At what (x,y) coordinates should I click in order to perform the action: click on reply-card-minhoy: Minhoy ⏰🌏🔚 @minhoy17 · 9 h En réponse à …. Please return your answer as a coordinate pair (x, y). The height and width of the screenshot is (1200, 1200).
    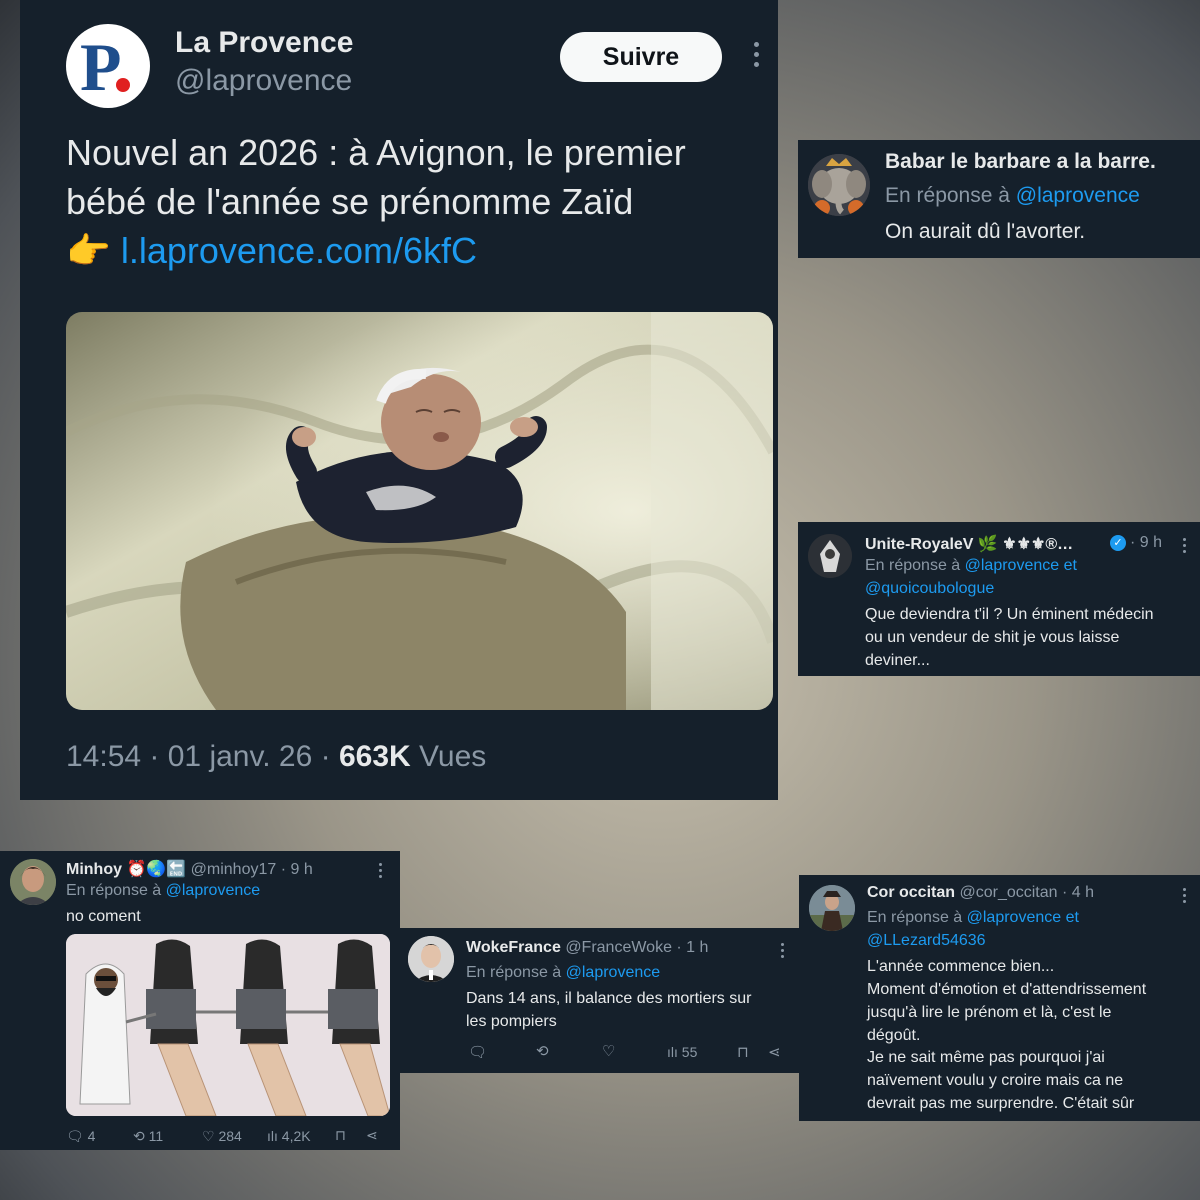
    Looking at the image, I should click on (200, 1000).